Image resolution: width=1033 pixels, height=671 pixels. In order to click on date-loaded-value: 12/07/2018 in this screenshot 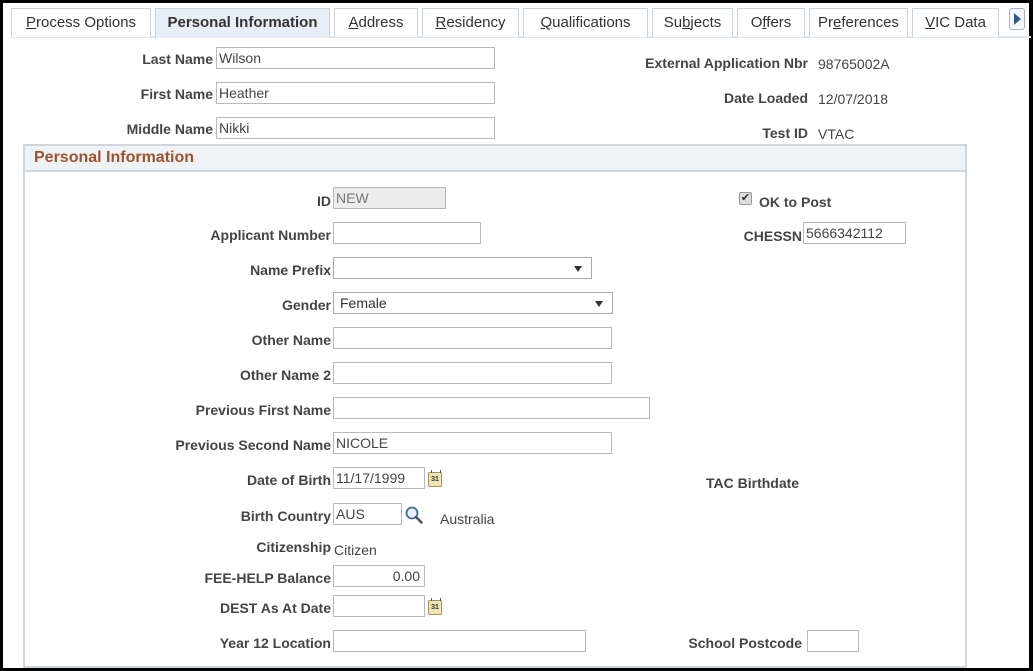, I will do `click(853, 99)`.